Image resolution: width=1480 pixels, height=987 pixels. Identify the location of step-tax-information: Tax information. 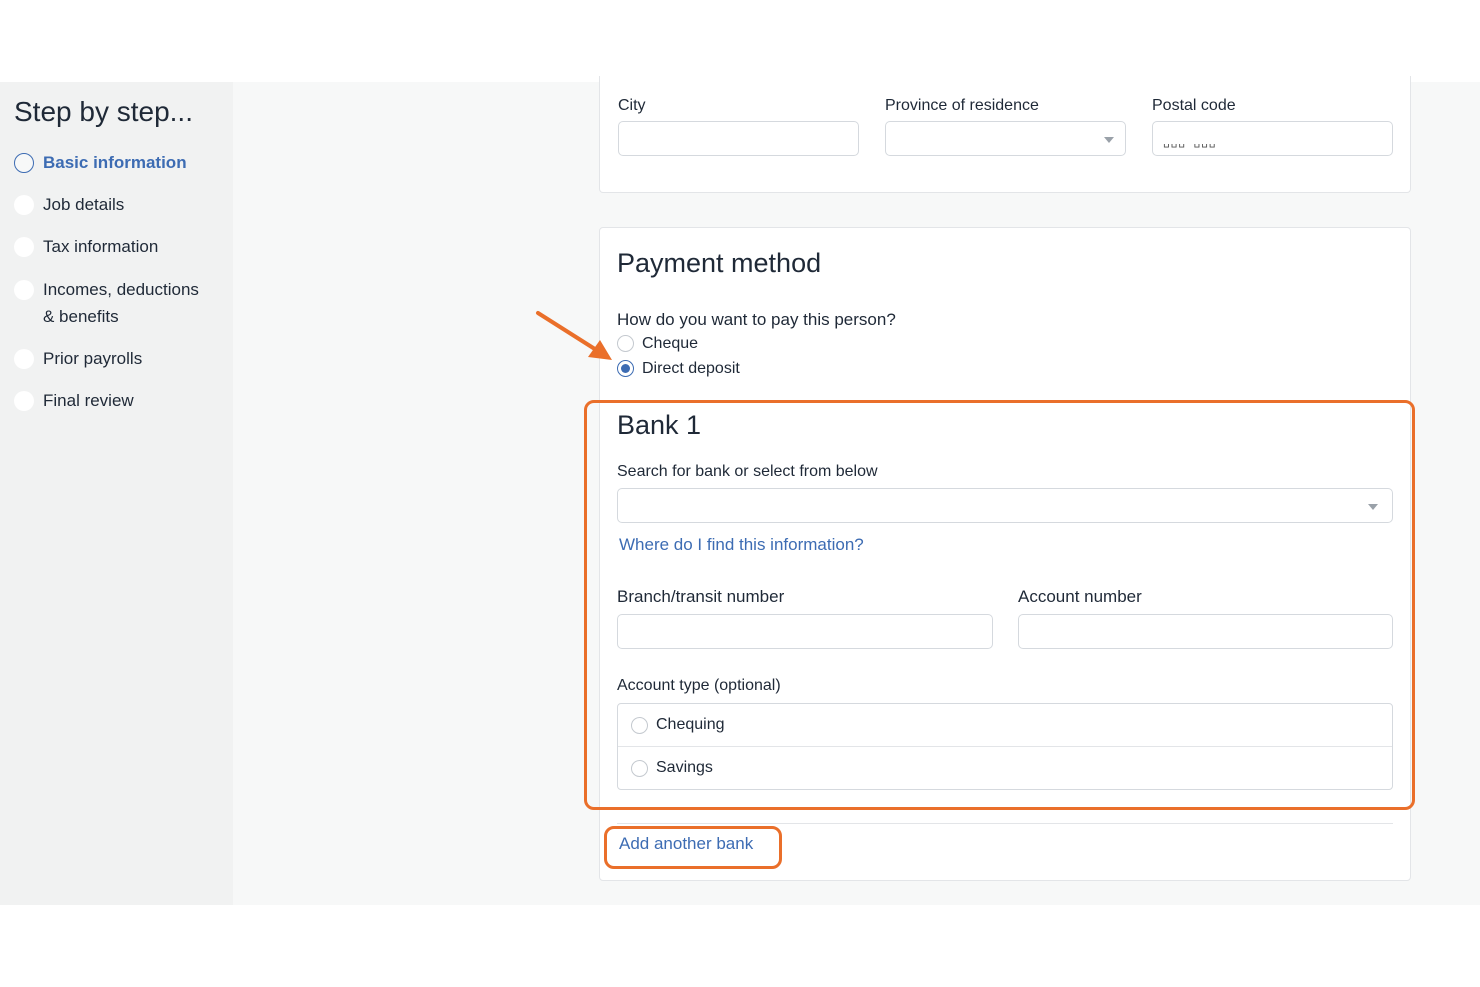
(86, 248).